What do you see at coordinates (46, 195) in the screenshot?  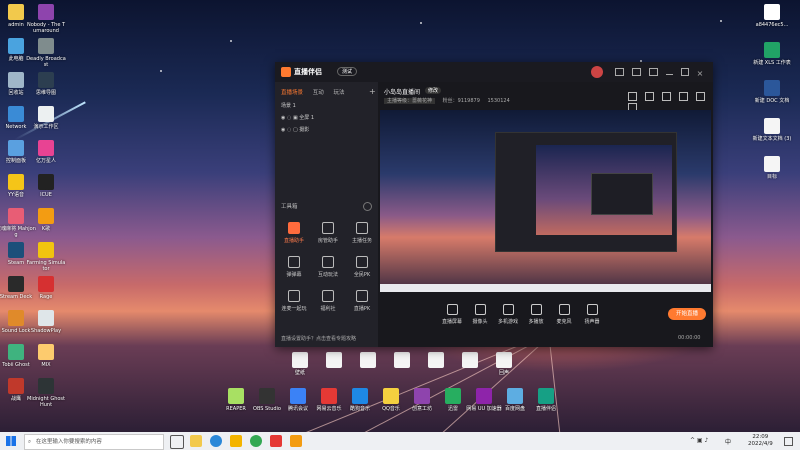 I see `desktop-icon-label: ICUE` at bounding box center [46, 195].